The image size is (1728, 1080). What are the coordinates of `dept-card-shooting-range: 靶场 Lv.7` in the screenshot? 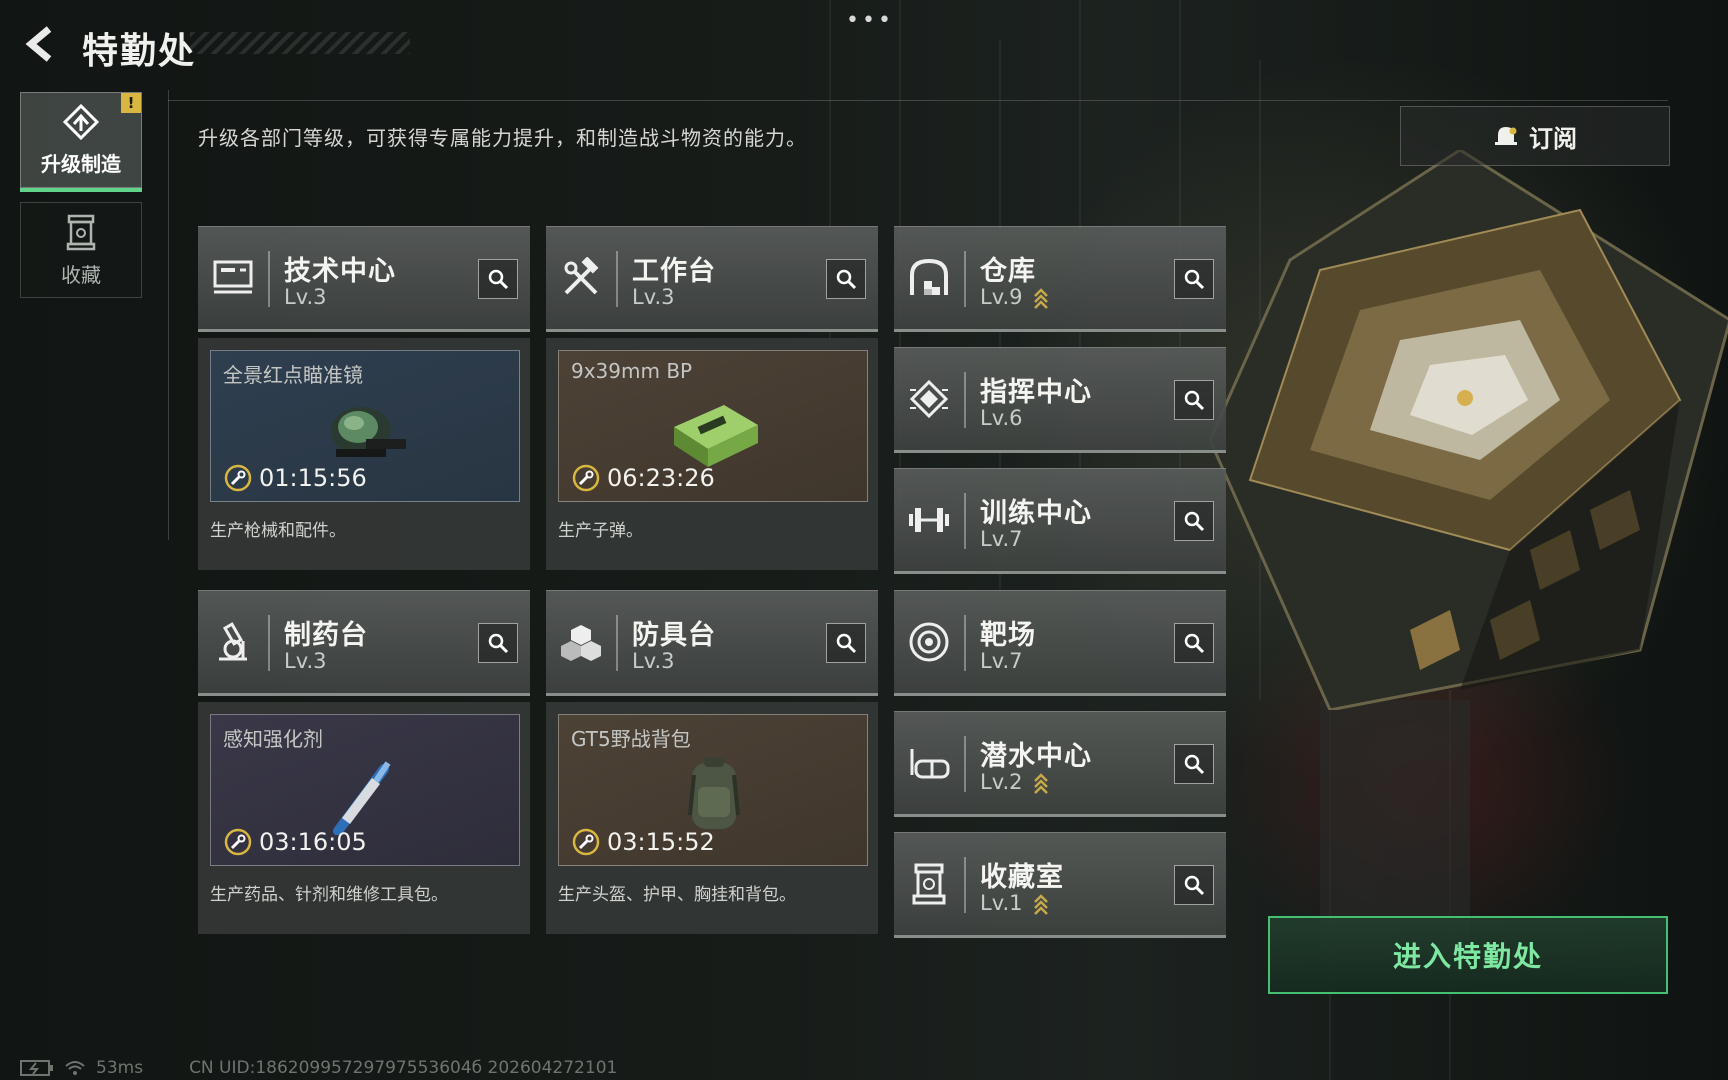 It's located at (1060, 643).